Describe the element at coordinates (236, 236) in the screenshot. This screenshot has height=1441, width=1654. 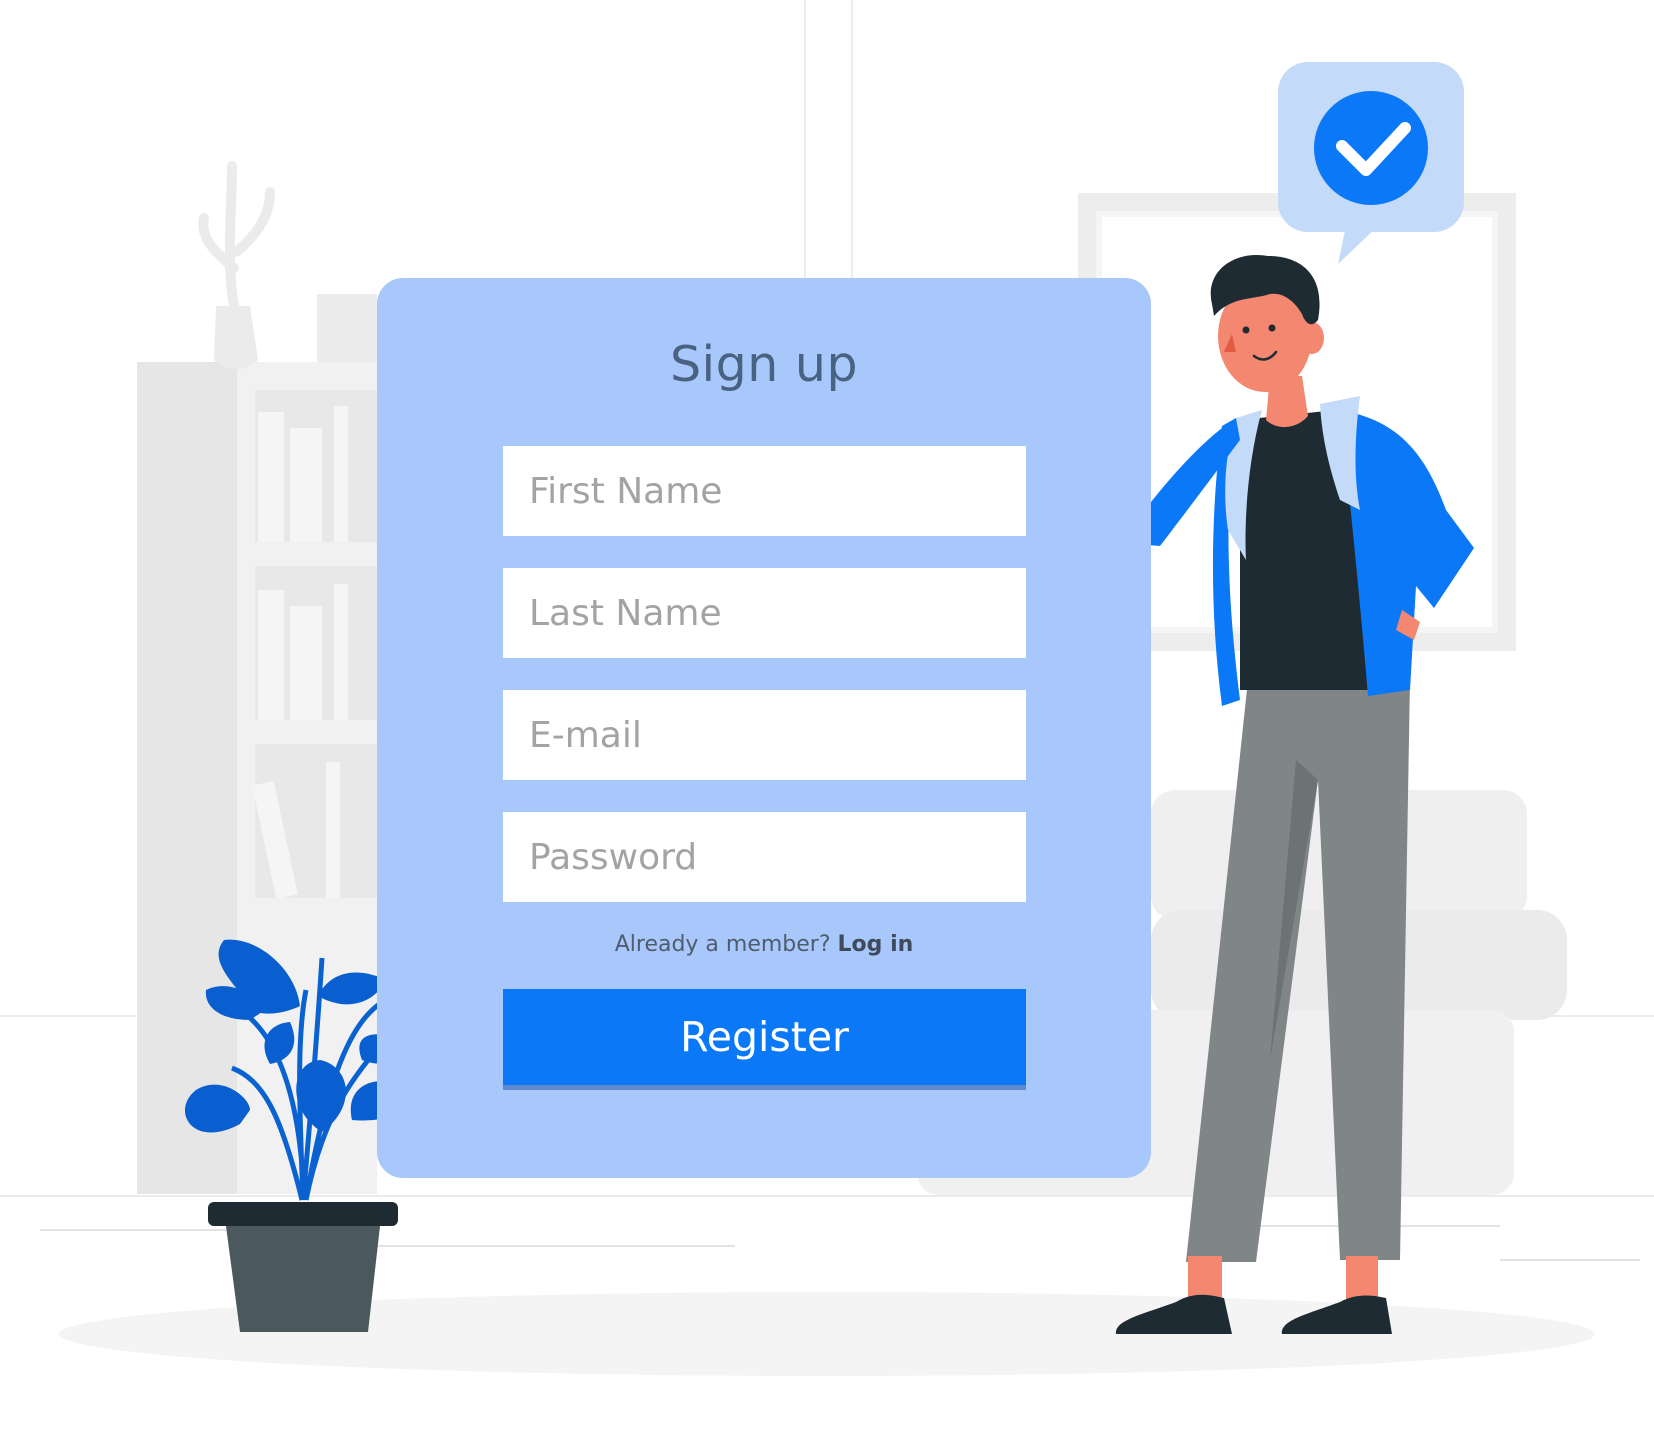
I see `branch` at that location.